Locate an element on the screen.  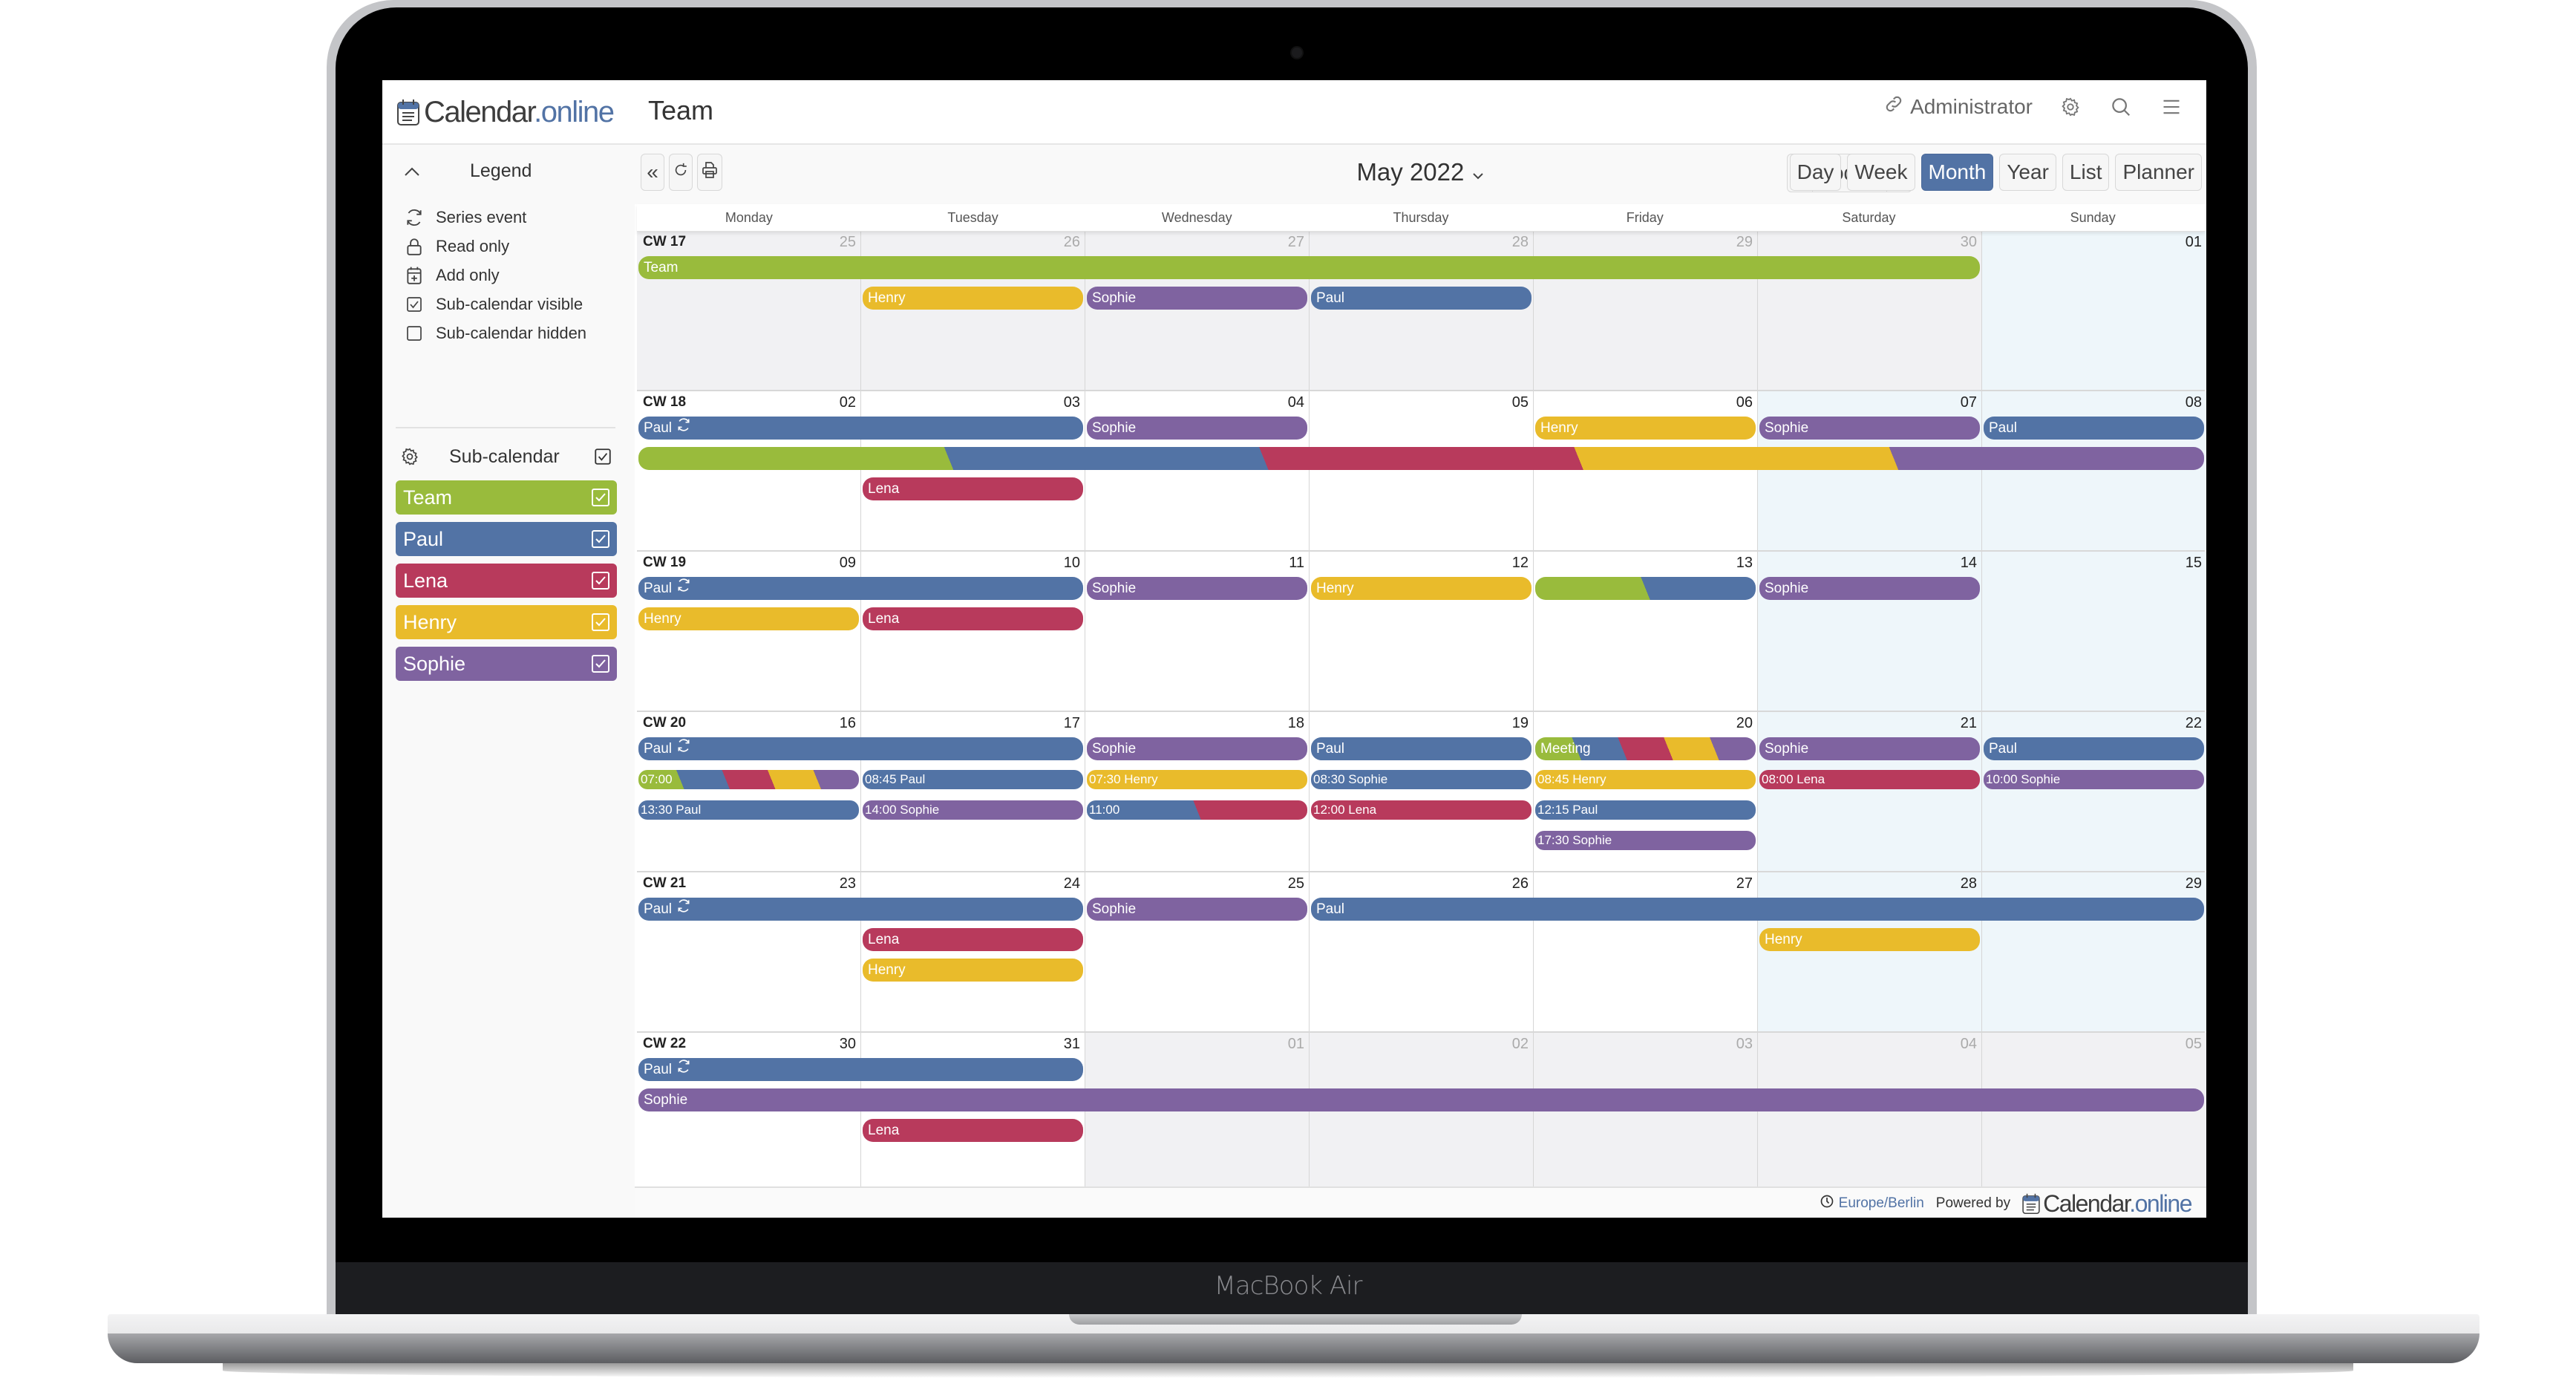
day-cell: 21 is located at coordinates (1870, 791).